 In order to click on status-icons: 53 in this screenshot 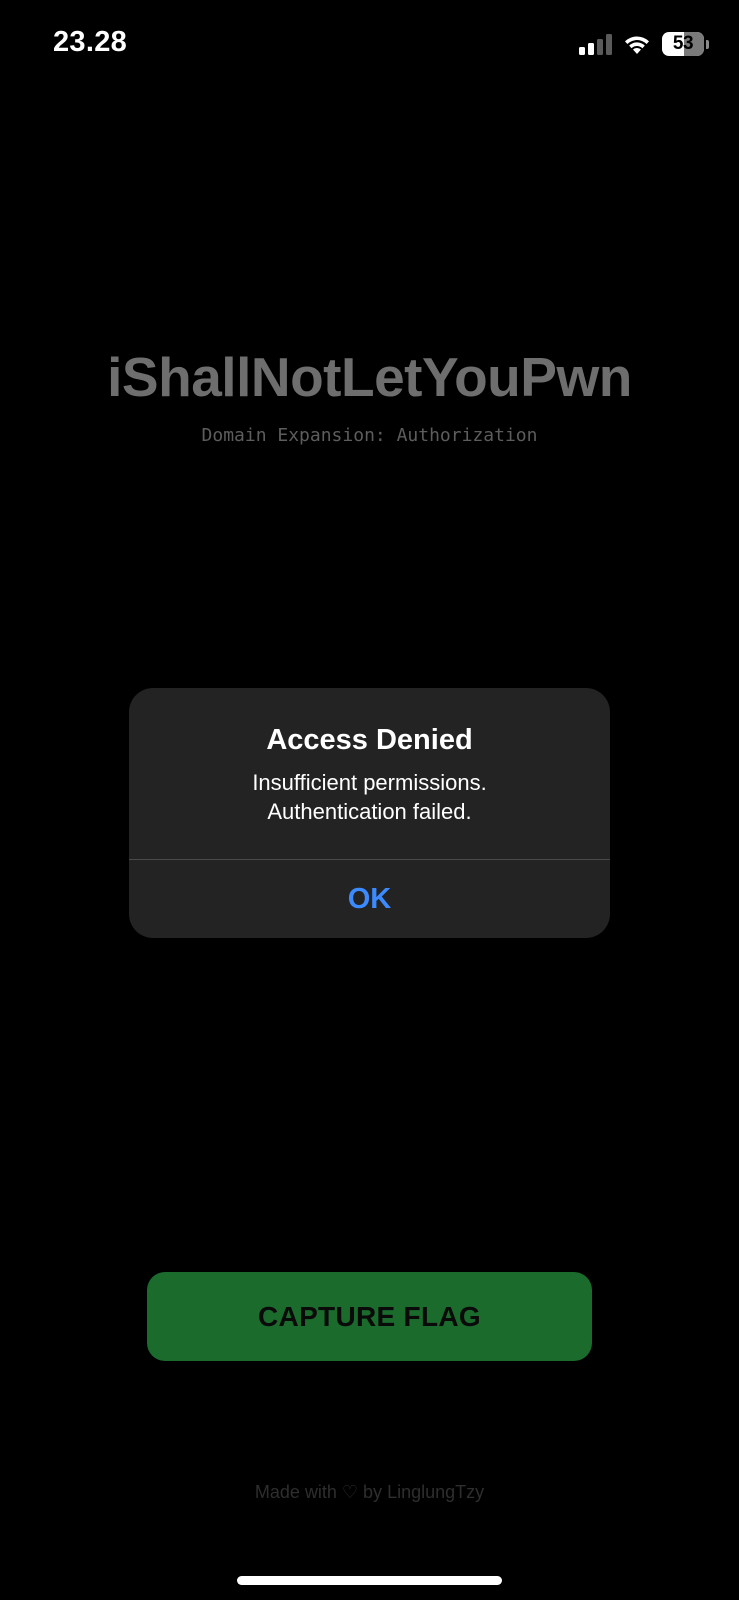, I will do `click(644, 44)`.